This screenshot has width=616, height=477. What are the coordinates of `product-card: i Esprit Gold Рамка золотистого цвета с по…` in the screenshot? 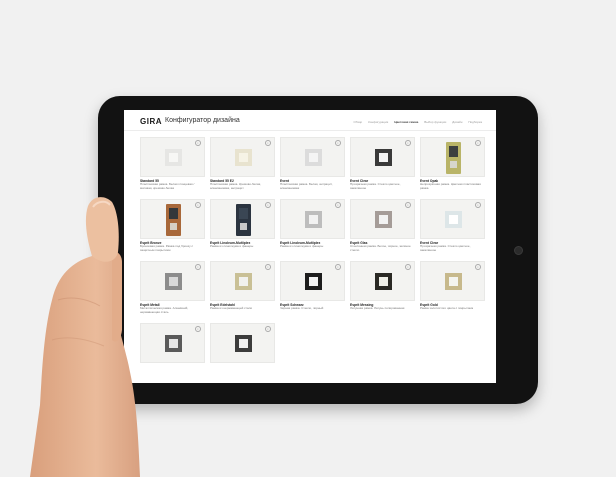 It's located at (452, 290).